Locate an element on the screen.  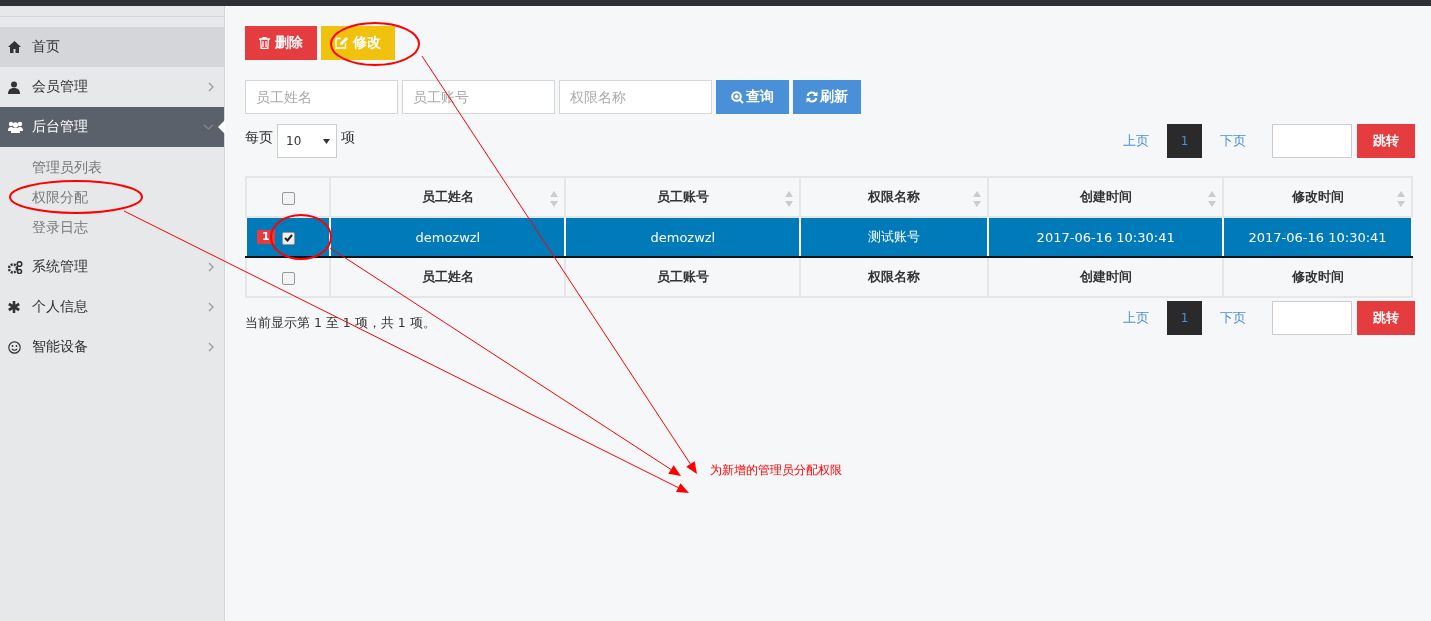
column-footer: 权限名称 is located at coordinates (894, 277).